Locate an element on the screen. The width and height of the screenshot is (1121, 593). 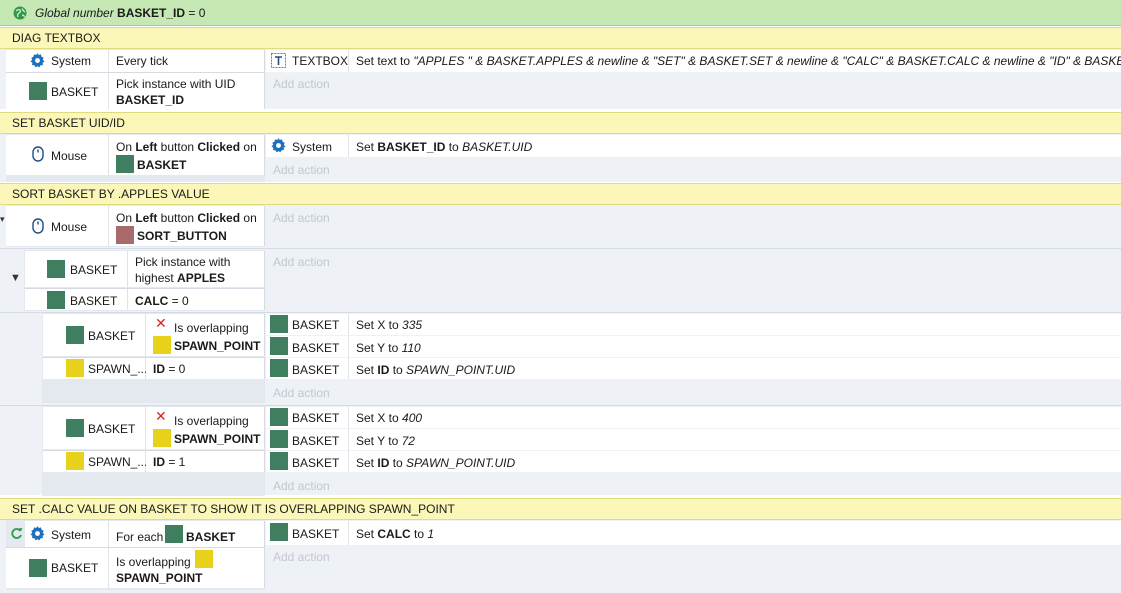
group-header-set-basket-uid is located at coordinates (560, 123).